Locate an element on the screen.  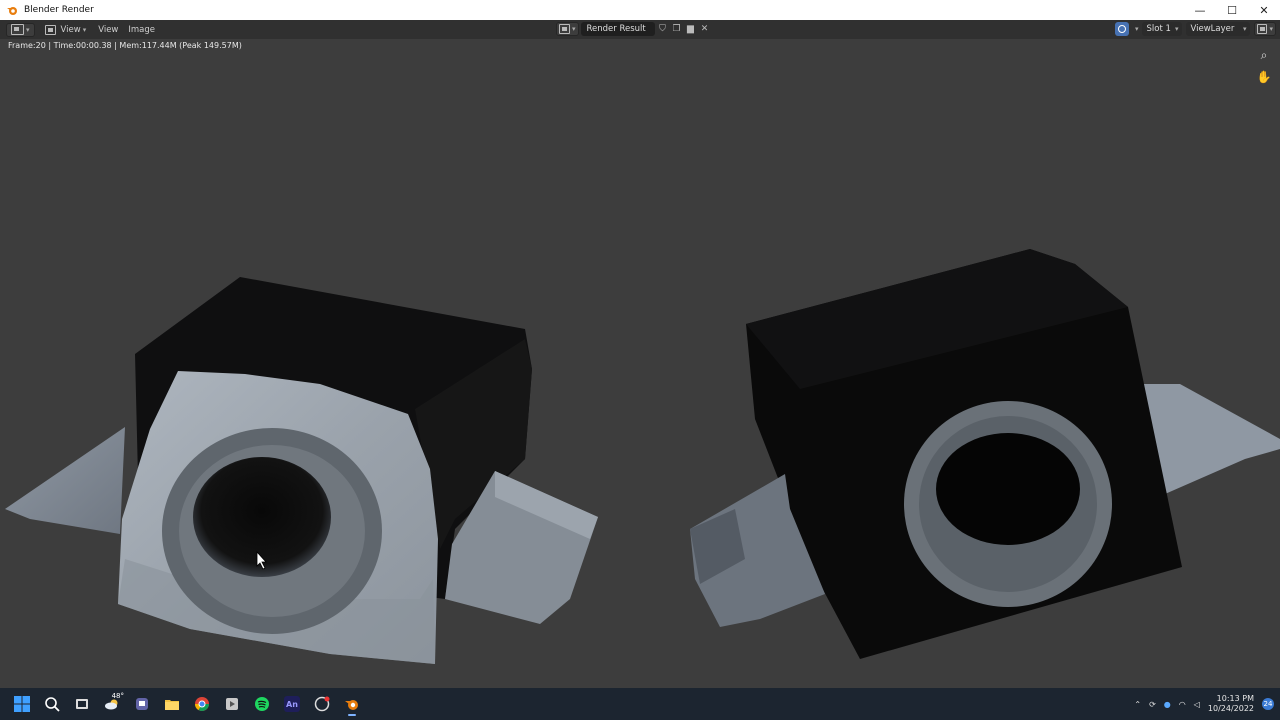
open-folder-icon: ▆ is located at coordinates (691, 29).